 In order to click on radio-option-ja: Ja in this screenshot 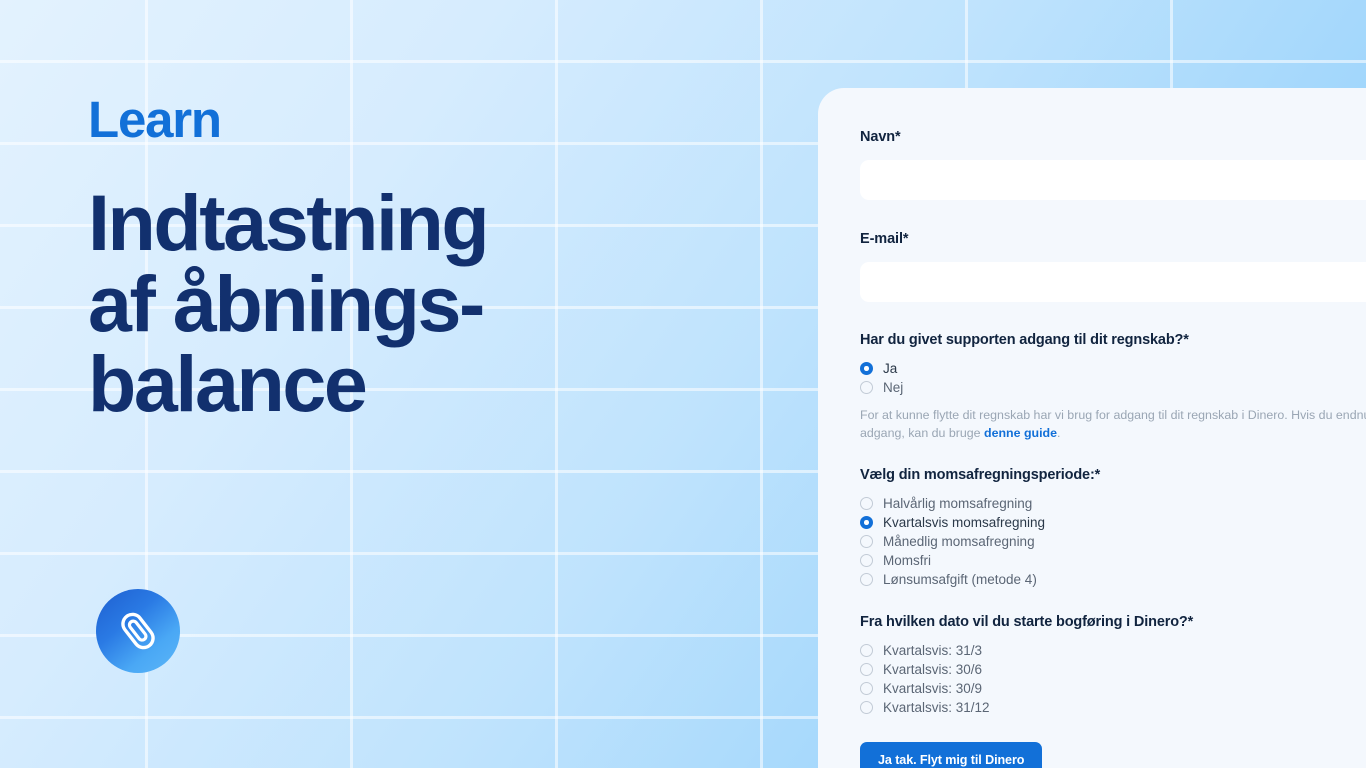, I will do `click(1113, 368)`.